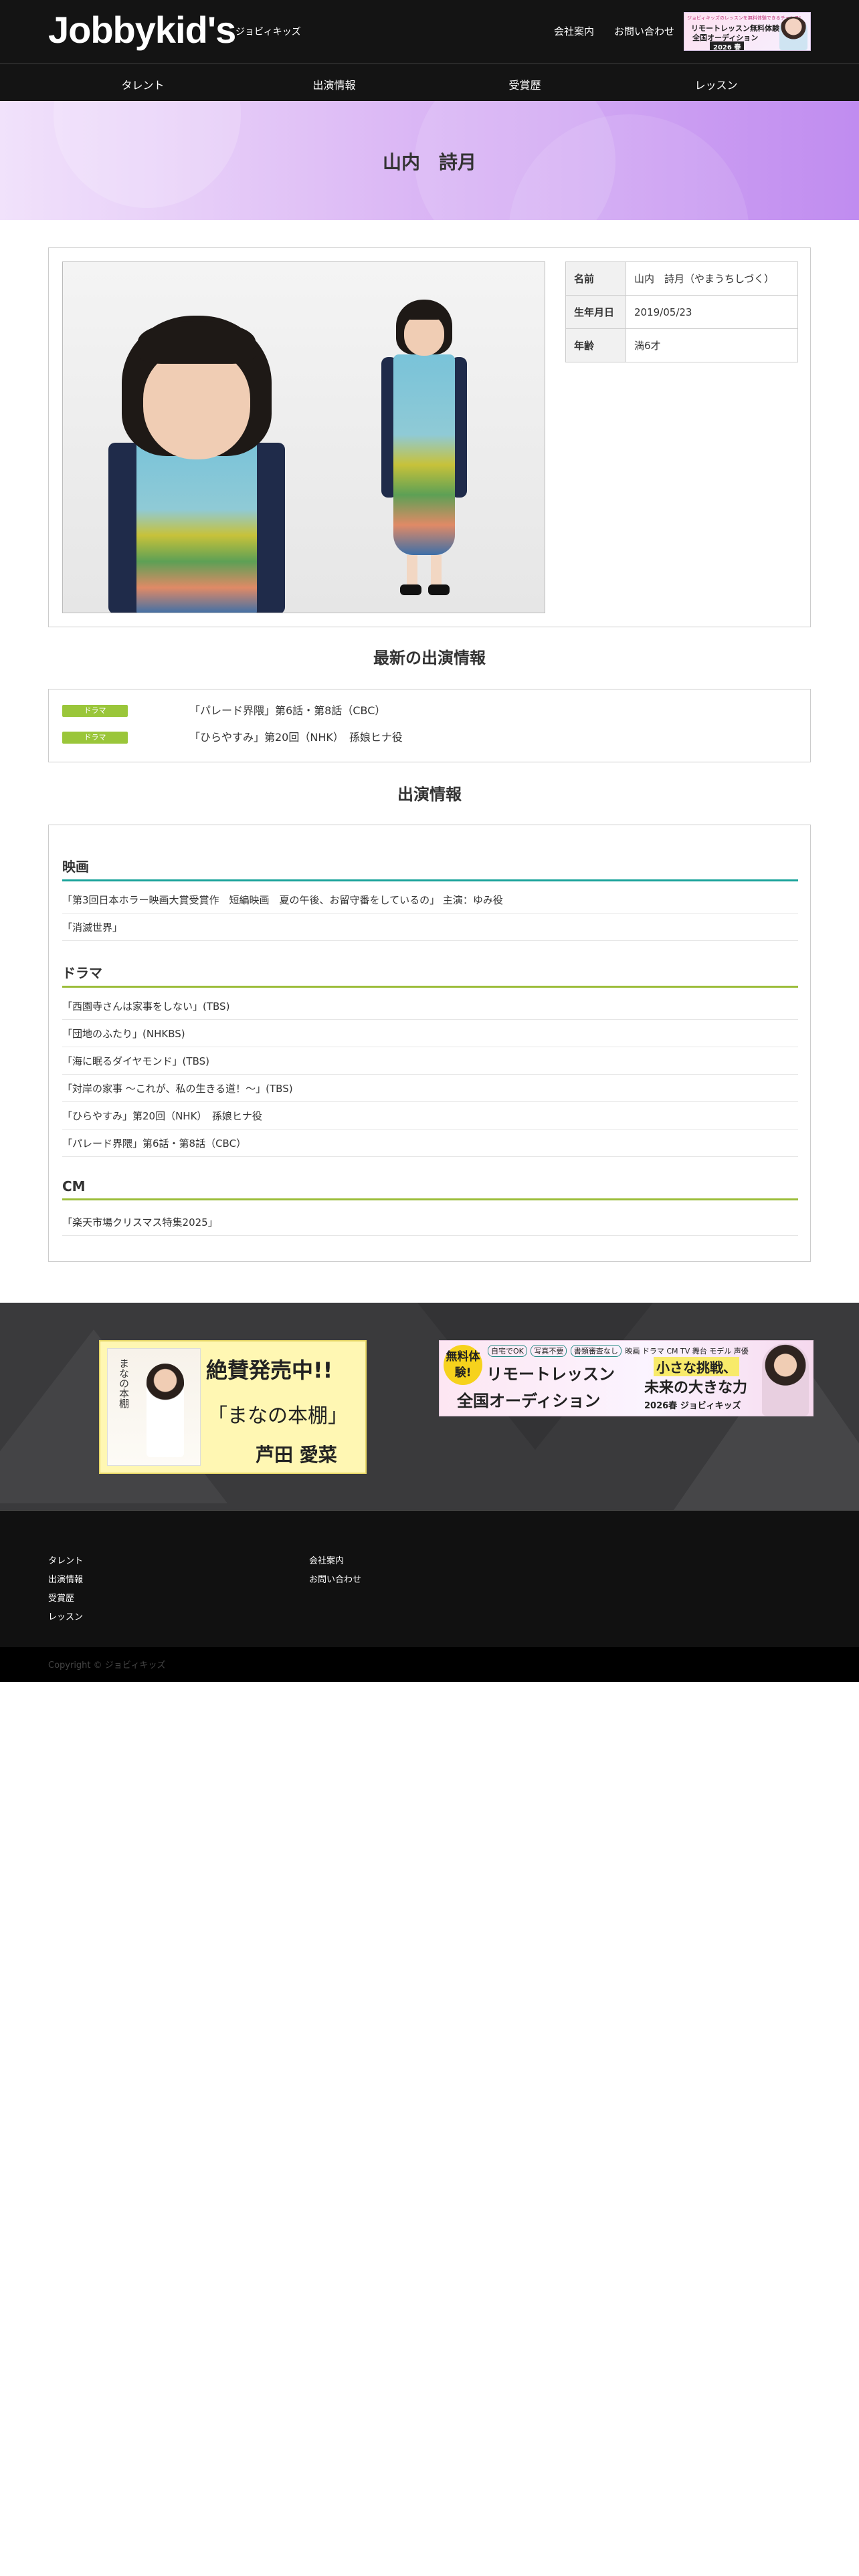 Image resolution: width=859 pixels, height=2576 pixels. What do you see at coordinates (65, 1559) in the screenshot?
I see `footer-link-talent: タレント` at bounding box center [65, 1559].